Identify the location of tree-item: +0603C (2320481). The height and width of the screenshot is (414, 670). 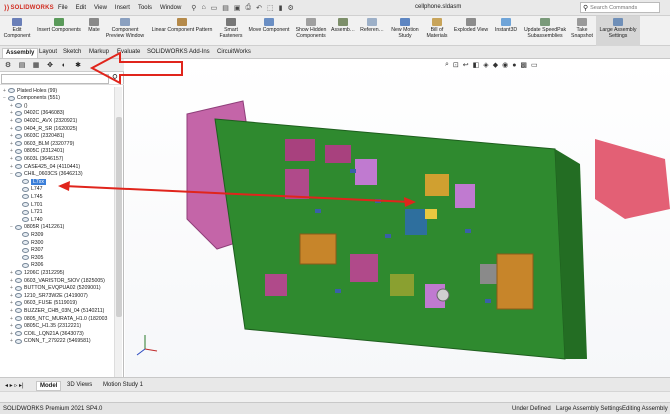
(37, 136).